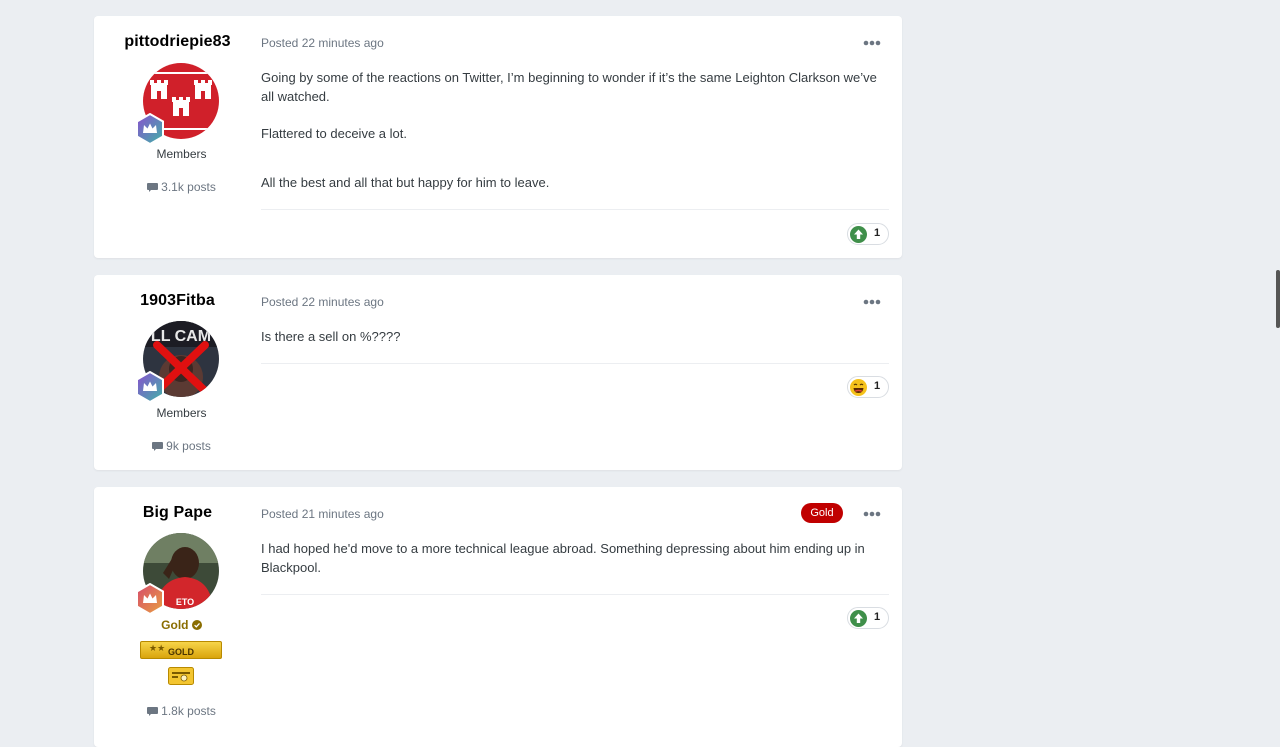  I want to click on award-label: GOLD, so click(181, 652).